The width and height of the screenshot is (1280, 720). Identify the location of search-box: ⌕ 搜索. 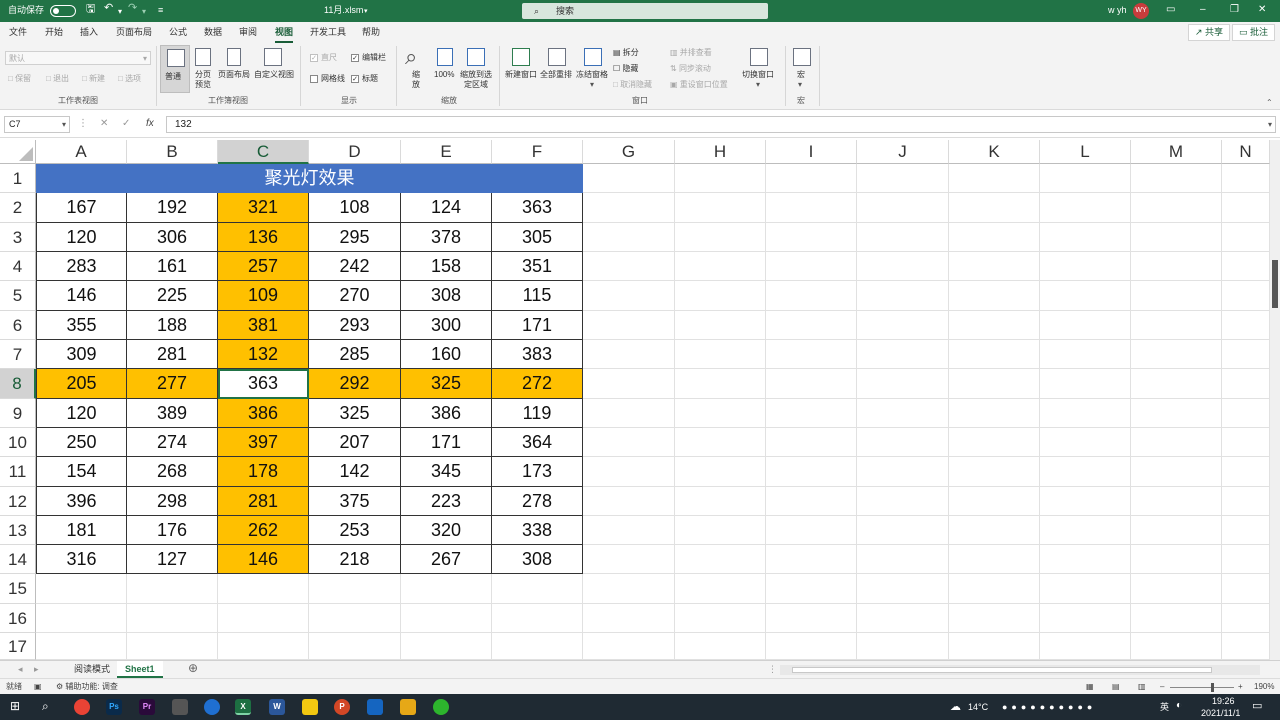
(645, 11).